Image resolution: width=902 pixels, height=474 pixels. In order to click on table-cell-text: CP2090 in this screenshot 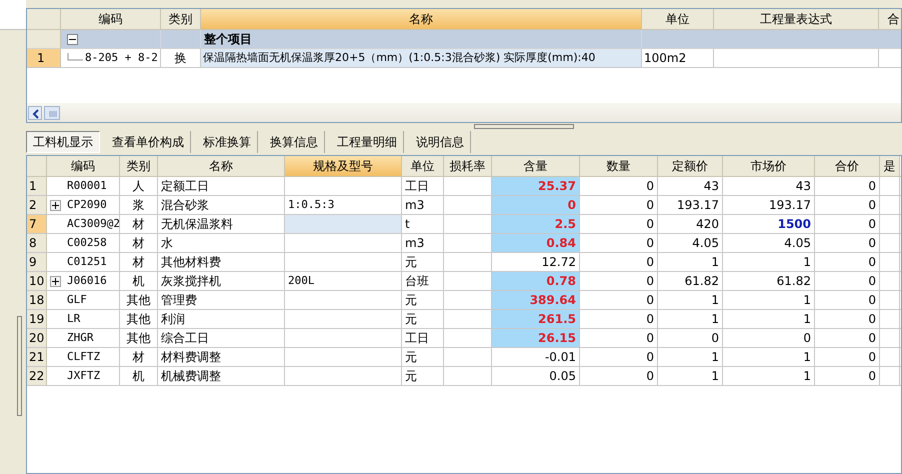, I will do `click(87, 204)`.